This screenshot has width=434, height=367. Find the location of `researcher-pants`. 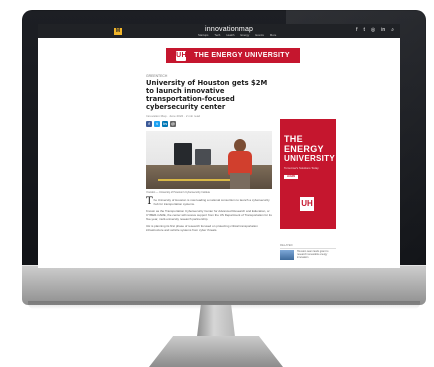

researcher-pants is located at coordinates (240, 181).